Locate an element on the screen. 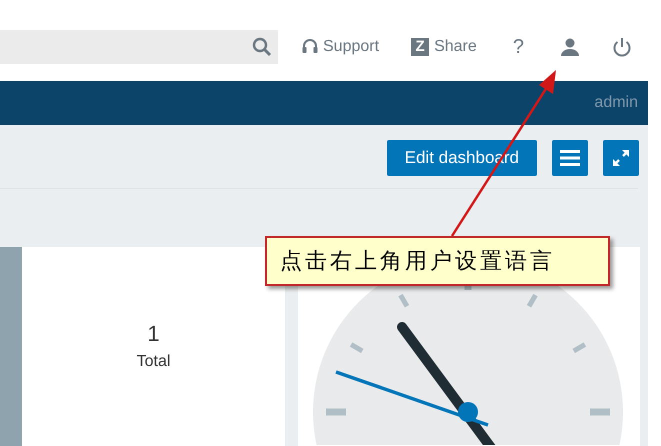 This screenshot has height=446, width=661. share-link: Z Share is located at coordinates (444, 46).